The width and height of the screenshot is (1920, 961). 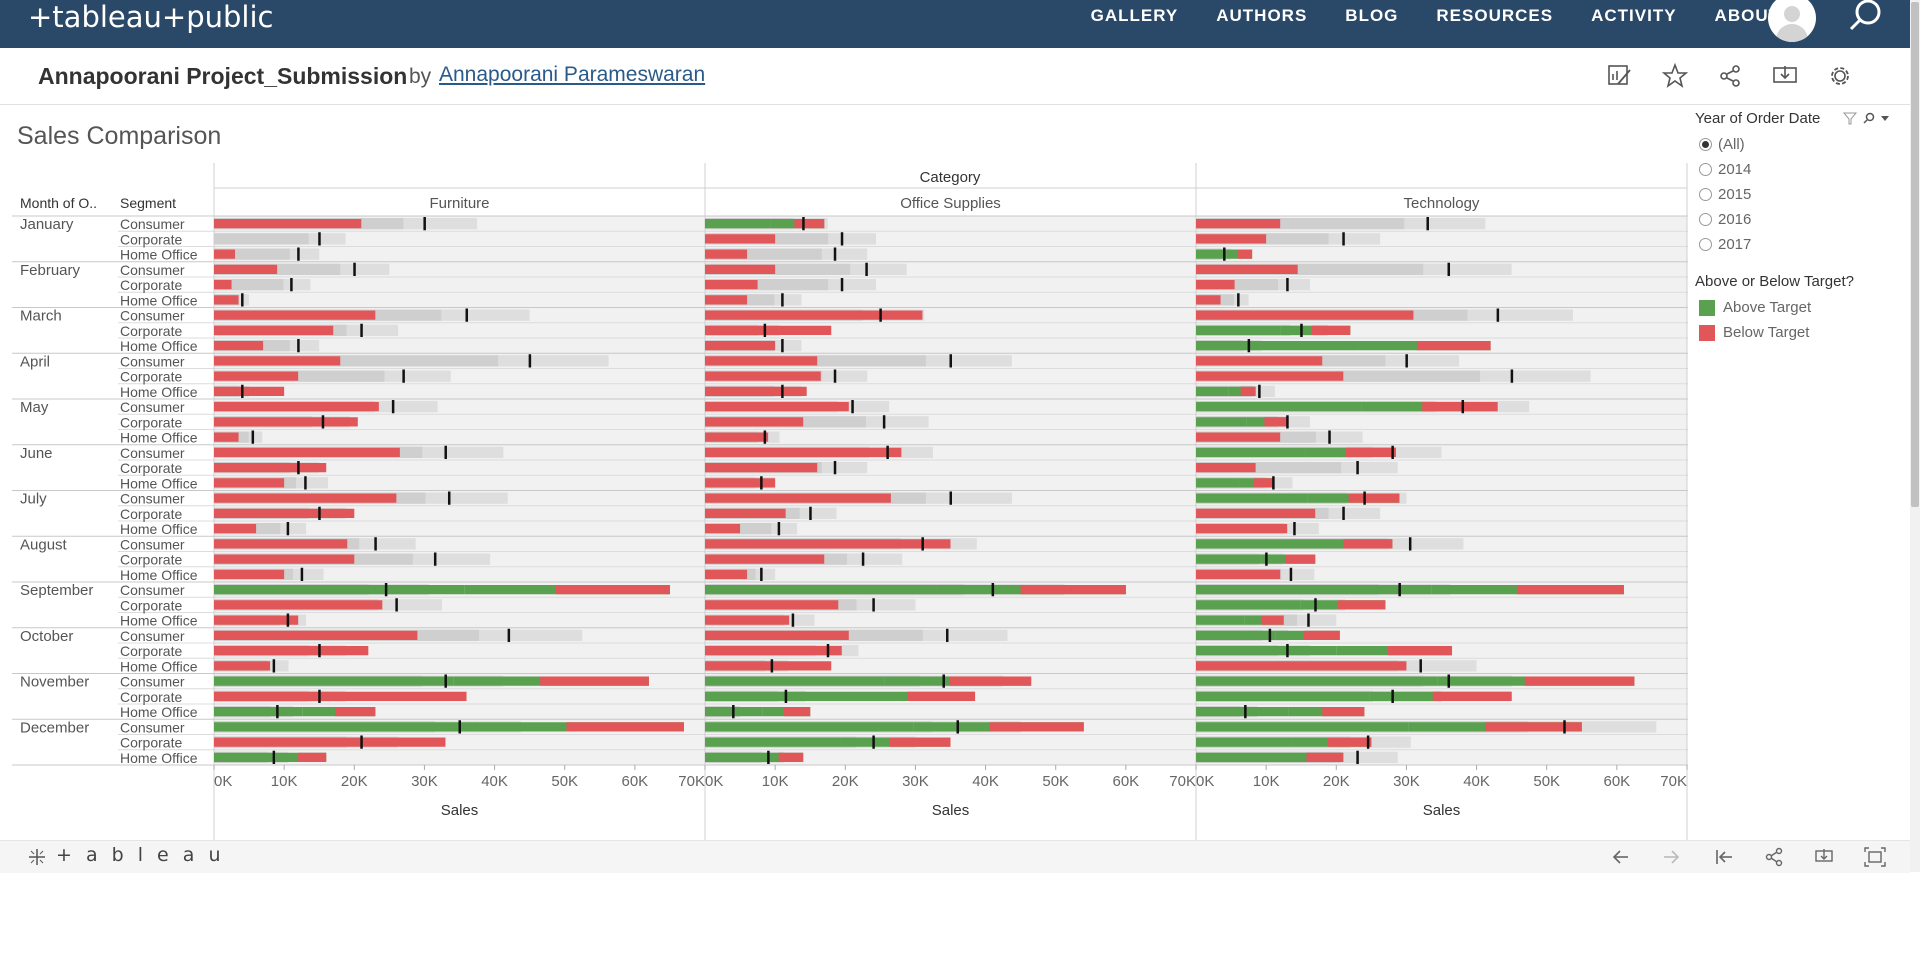 What do you see at coordinates (1795, 332) in the screenshot?
I see `legend-item-below: Below Target` at bounding box center [1795, 332].